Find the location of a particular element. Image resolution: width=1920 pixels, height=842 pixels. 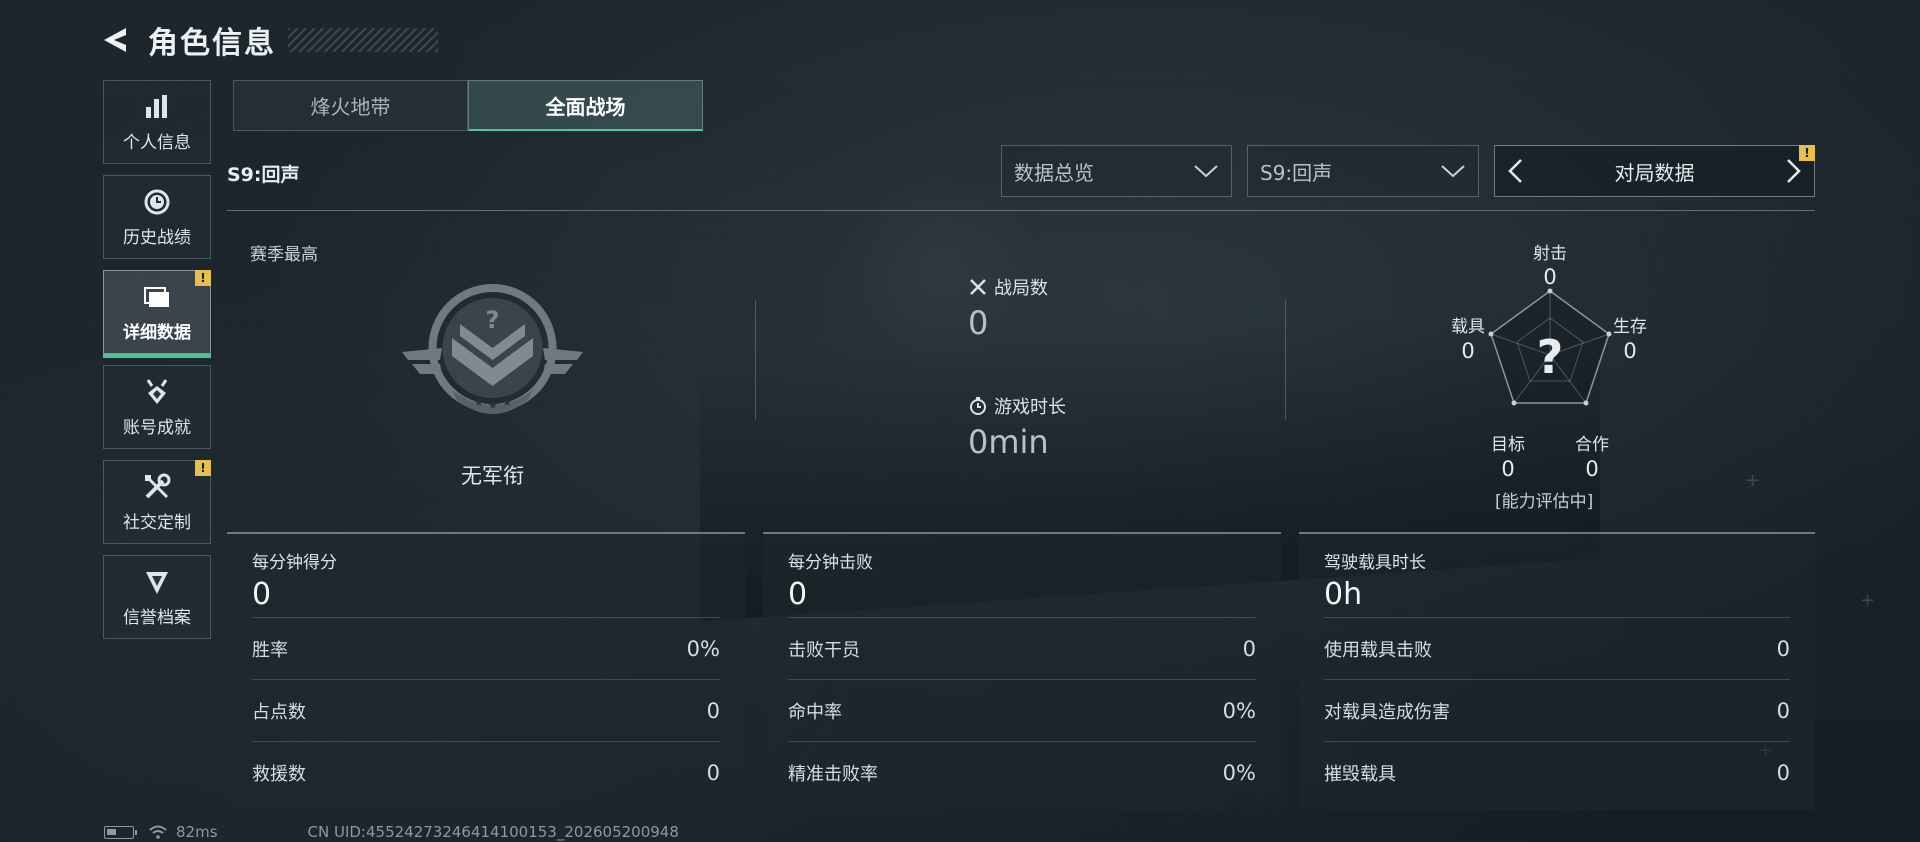

battery-icon is located at coordinates (120, 832).